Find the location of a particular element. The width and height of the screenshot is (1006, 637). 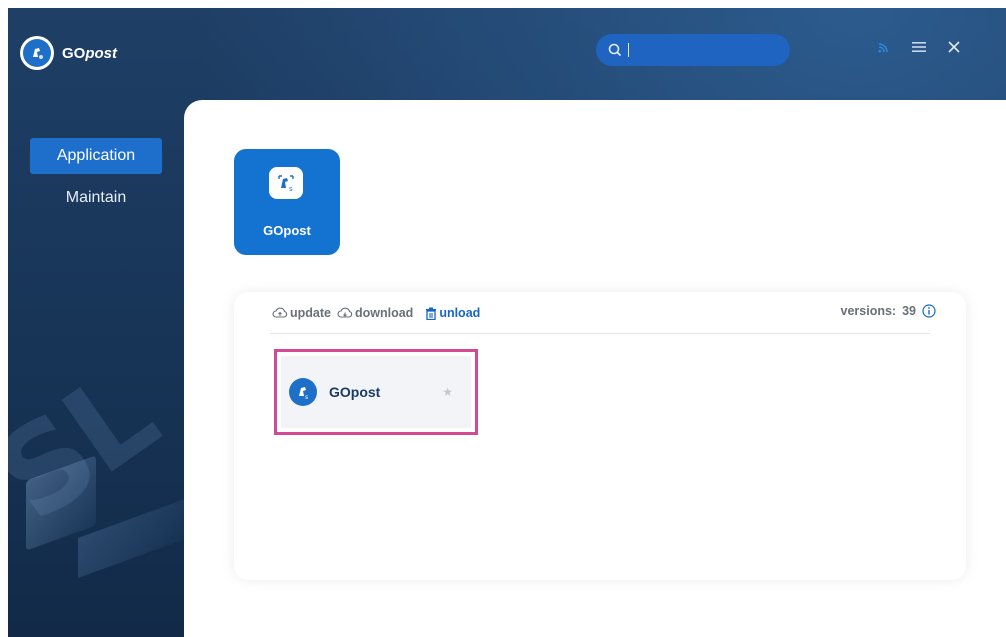

star-icon: ★ is located at coordinates (447, 392).